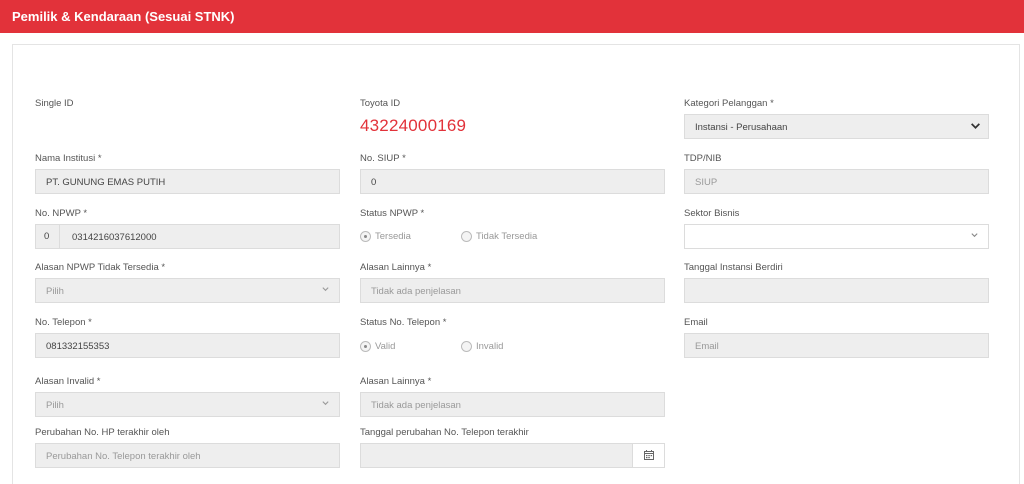  What do you see at coordinates (68, 381) in the screenshot?
I see `alasan-invalid-label: Alasan Invalid *` at bounding box center [68, 381].